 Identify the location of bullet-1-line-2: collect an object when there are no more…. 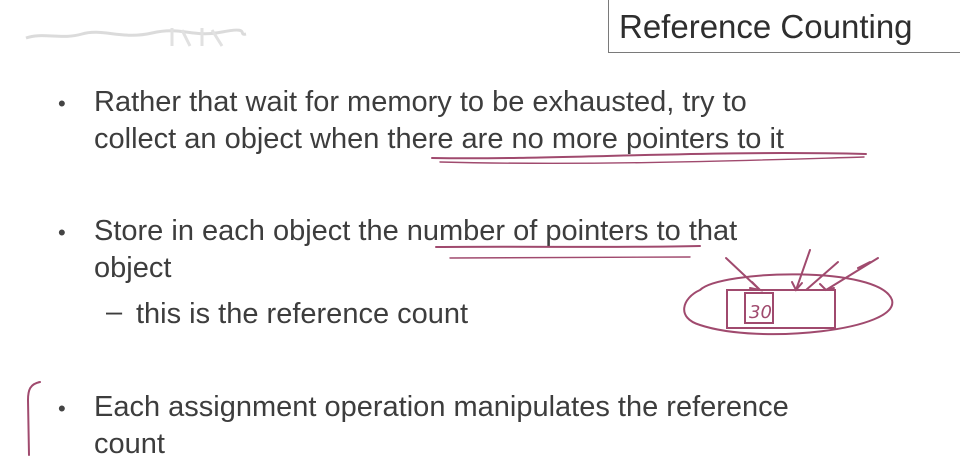
(439, 139).